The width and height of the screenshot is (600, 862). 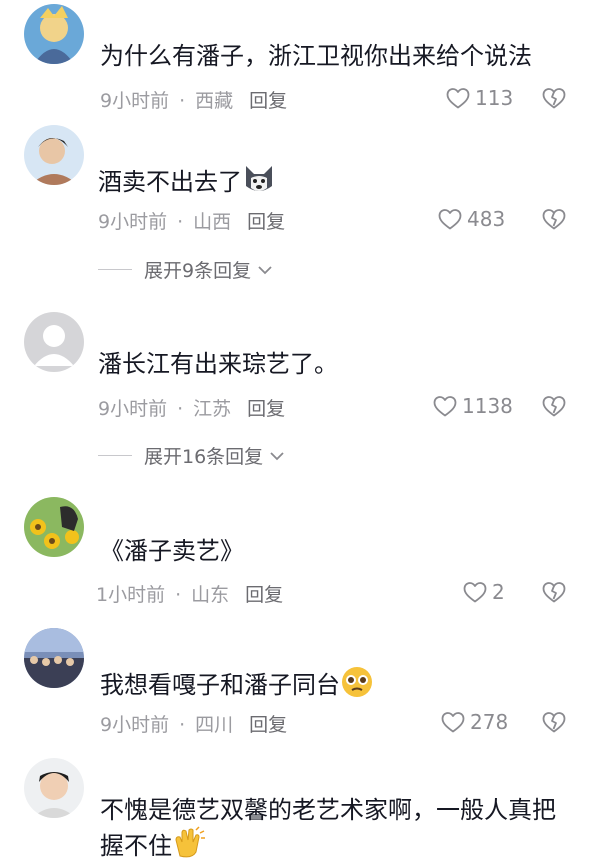 I want to click on comment-meta: 9小时前 · 山西 回复, so click(x=191, y=220).